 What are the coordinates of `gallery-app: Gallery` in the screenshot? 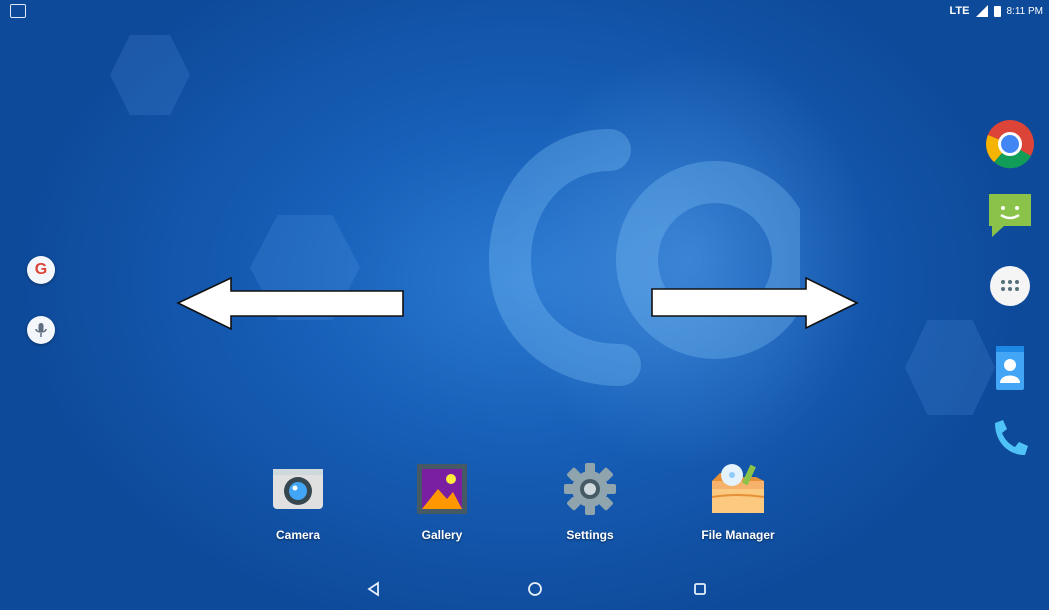 It's located at (442, 499).